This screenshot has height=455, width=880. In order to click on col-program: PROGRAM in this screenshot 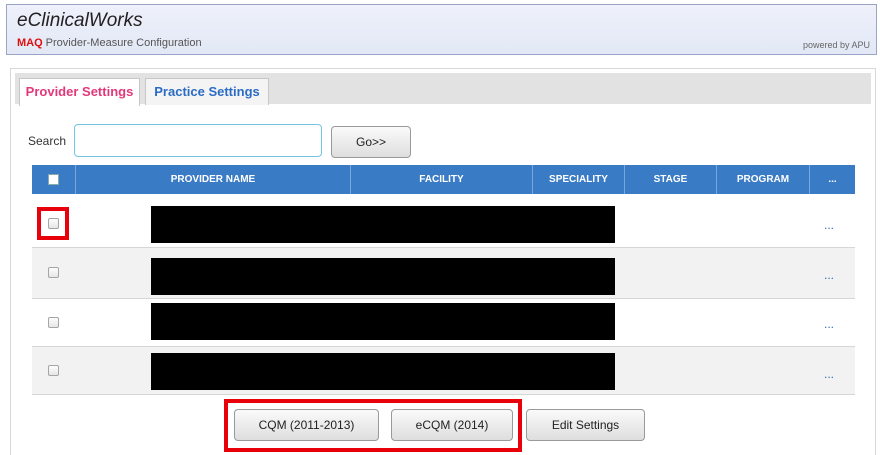, I will do `click(763, 179)`.